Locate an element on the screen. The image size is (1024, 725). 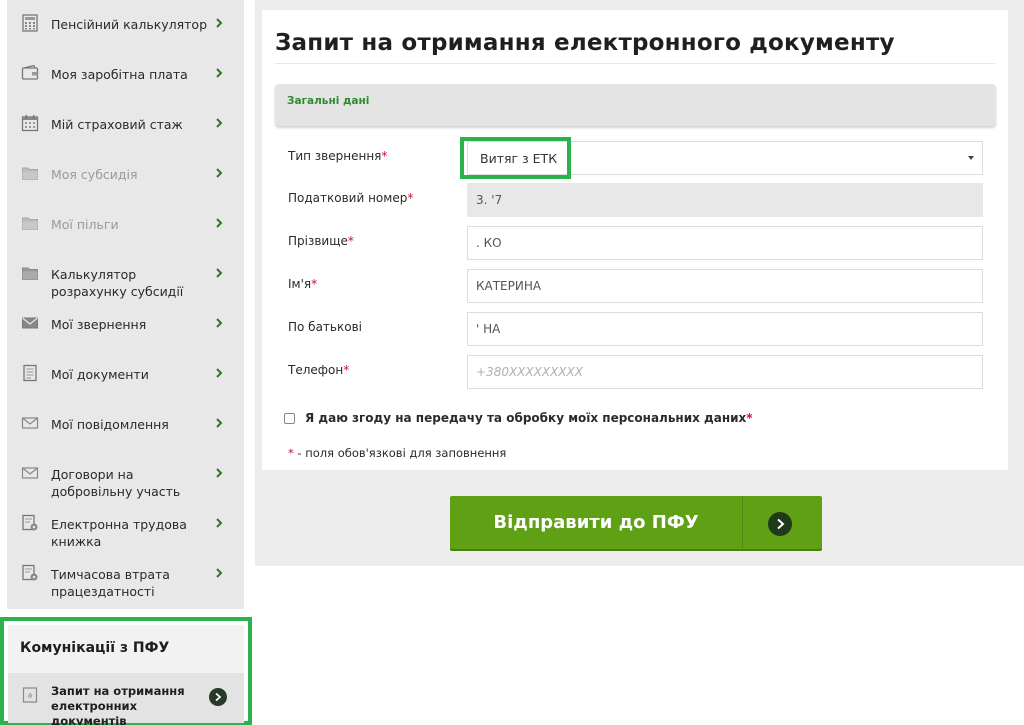
phone-field: +380XXXXXXXXX is located at coordinates (725, 372).